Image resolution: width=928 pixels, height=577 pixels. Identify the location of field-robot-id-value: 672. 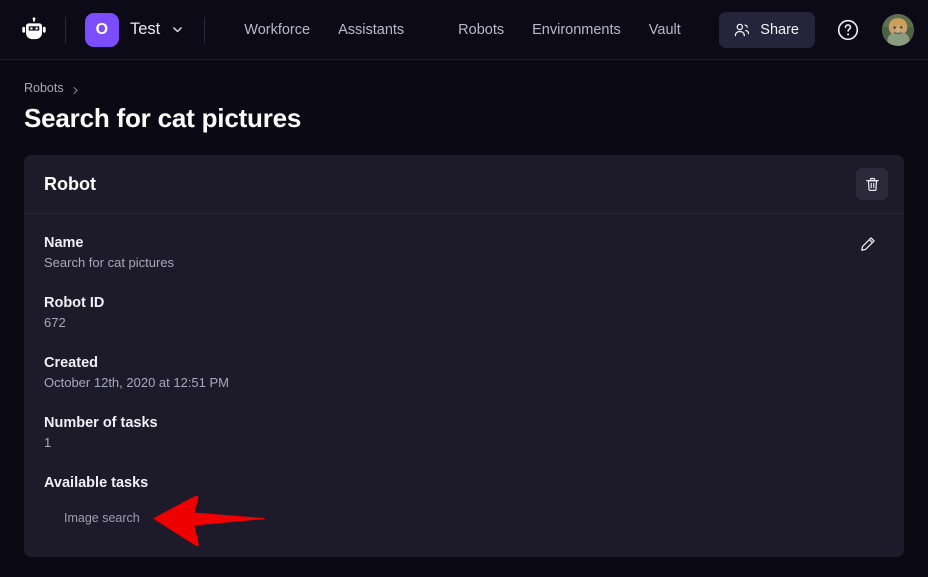
(55, 322).